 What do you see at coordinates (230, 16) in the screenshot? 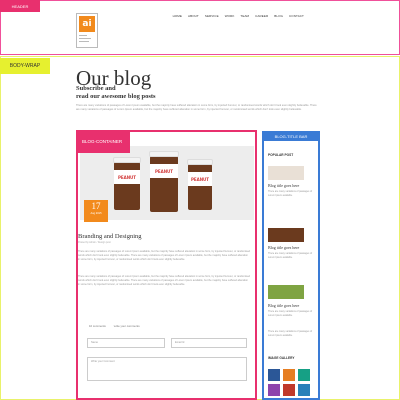
I see `nav-item-work: WORK` at bounding box center [230, 16].